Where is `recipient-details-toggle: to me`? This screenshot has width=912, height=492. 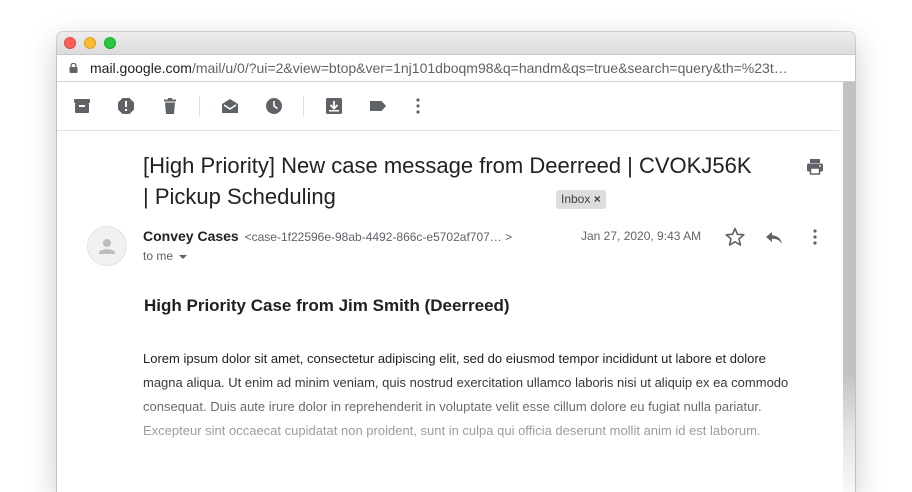
recipient-details-toggle: to me is located at coordinates (165, 256).